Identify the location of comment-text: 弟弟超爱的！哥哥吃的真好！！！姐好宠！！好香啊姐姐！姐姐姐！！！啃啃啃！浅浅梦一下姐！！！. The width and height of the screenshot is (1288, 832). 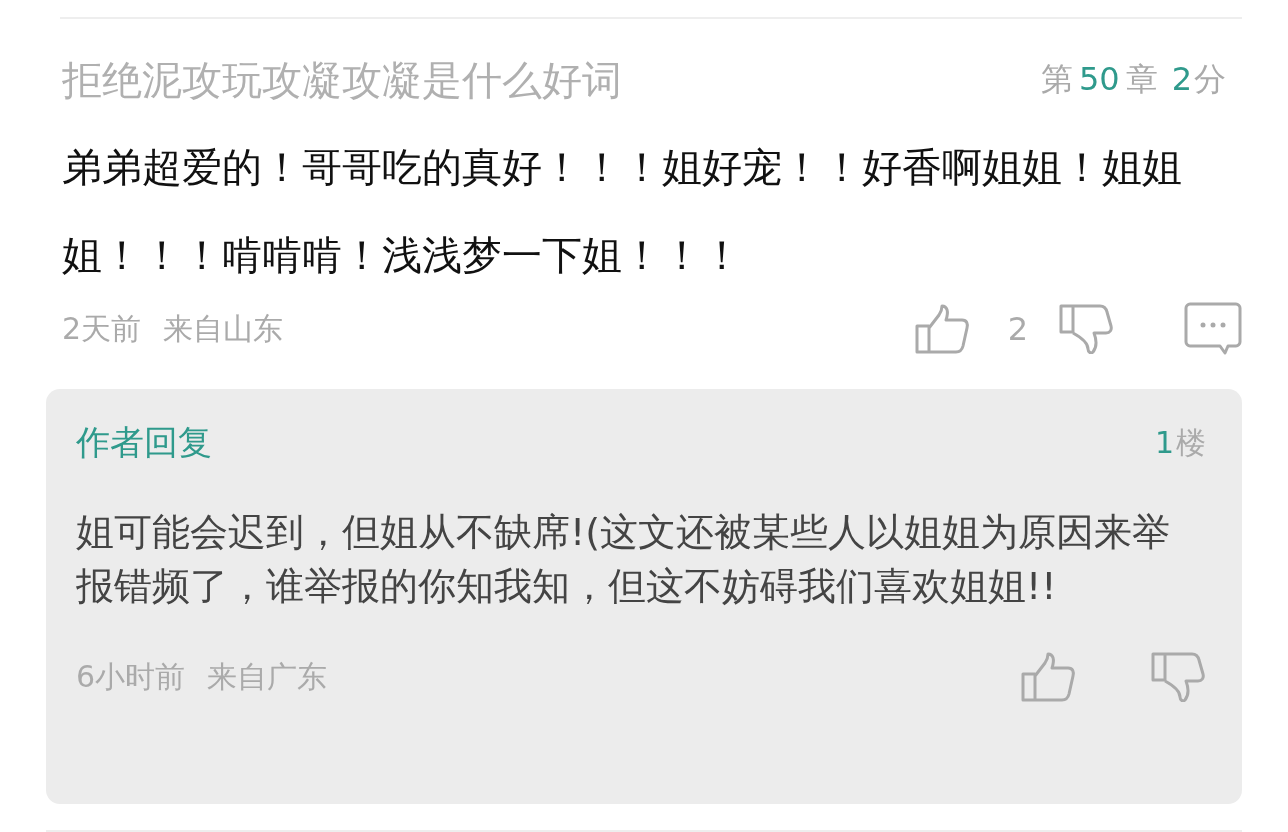
(622, 211).